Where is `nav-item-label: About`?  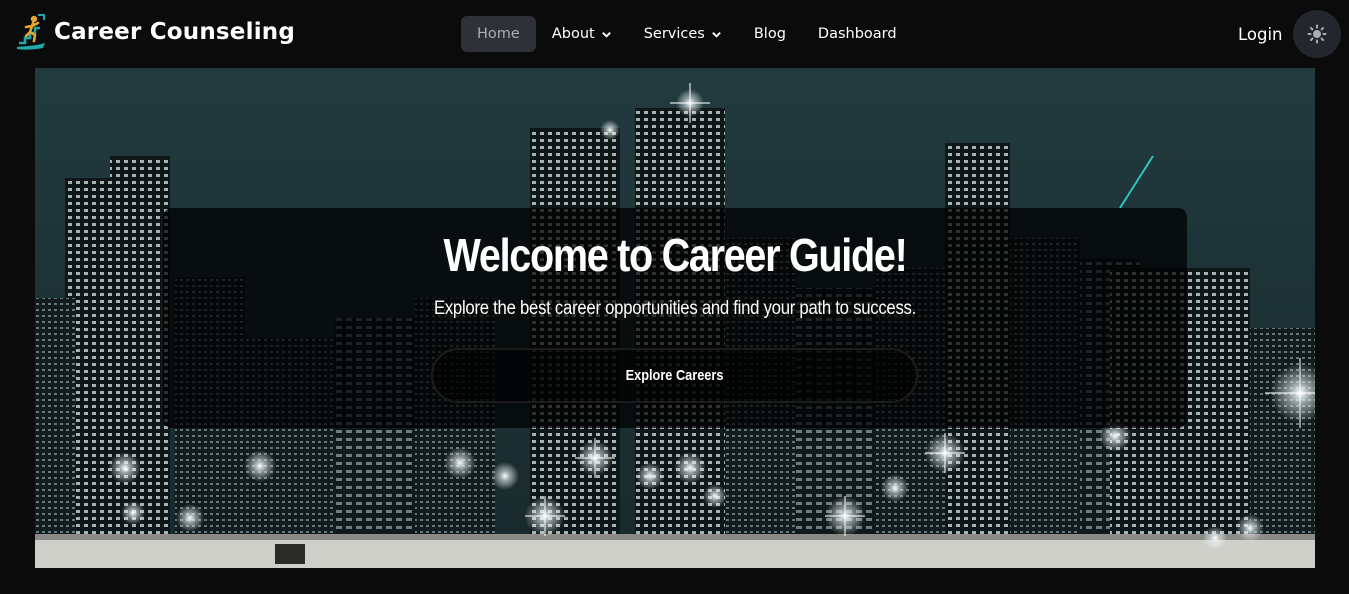
nav-item-label: About is located at coordinates (573, 34).